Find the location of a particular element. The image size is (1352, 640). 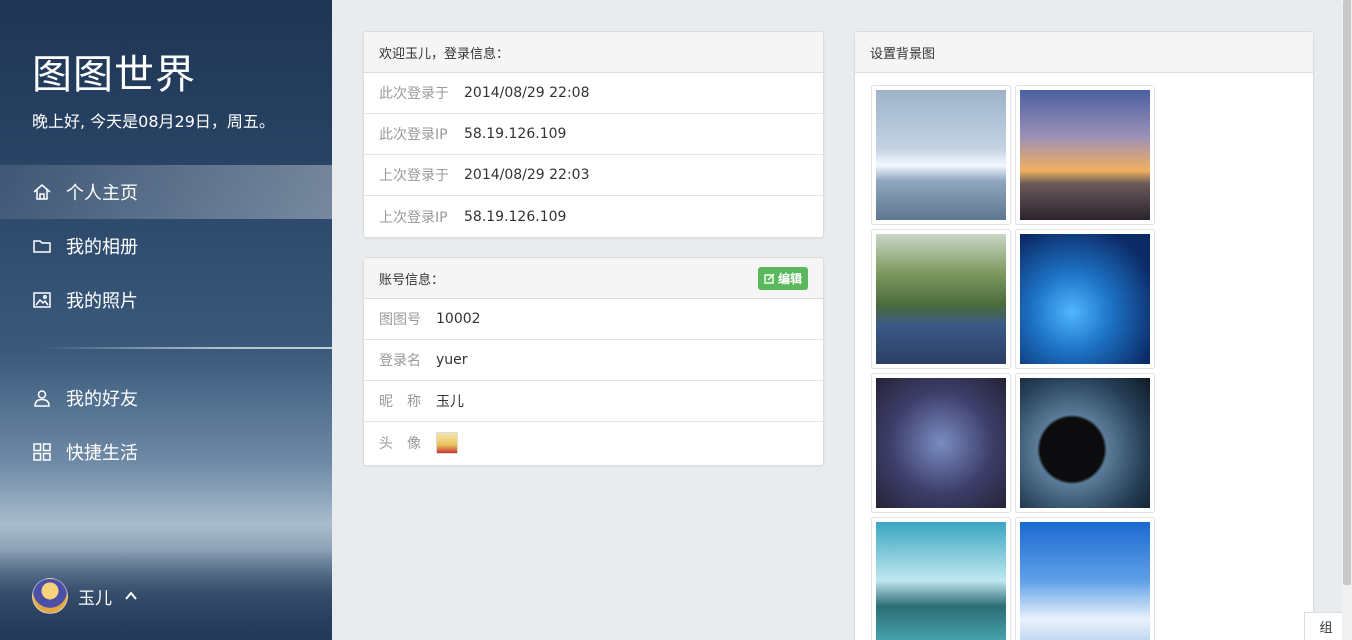

info-row: 登录名 yuer is located at coordinates (593, 360).